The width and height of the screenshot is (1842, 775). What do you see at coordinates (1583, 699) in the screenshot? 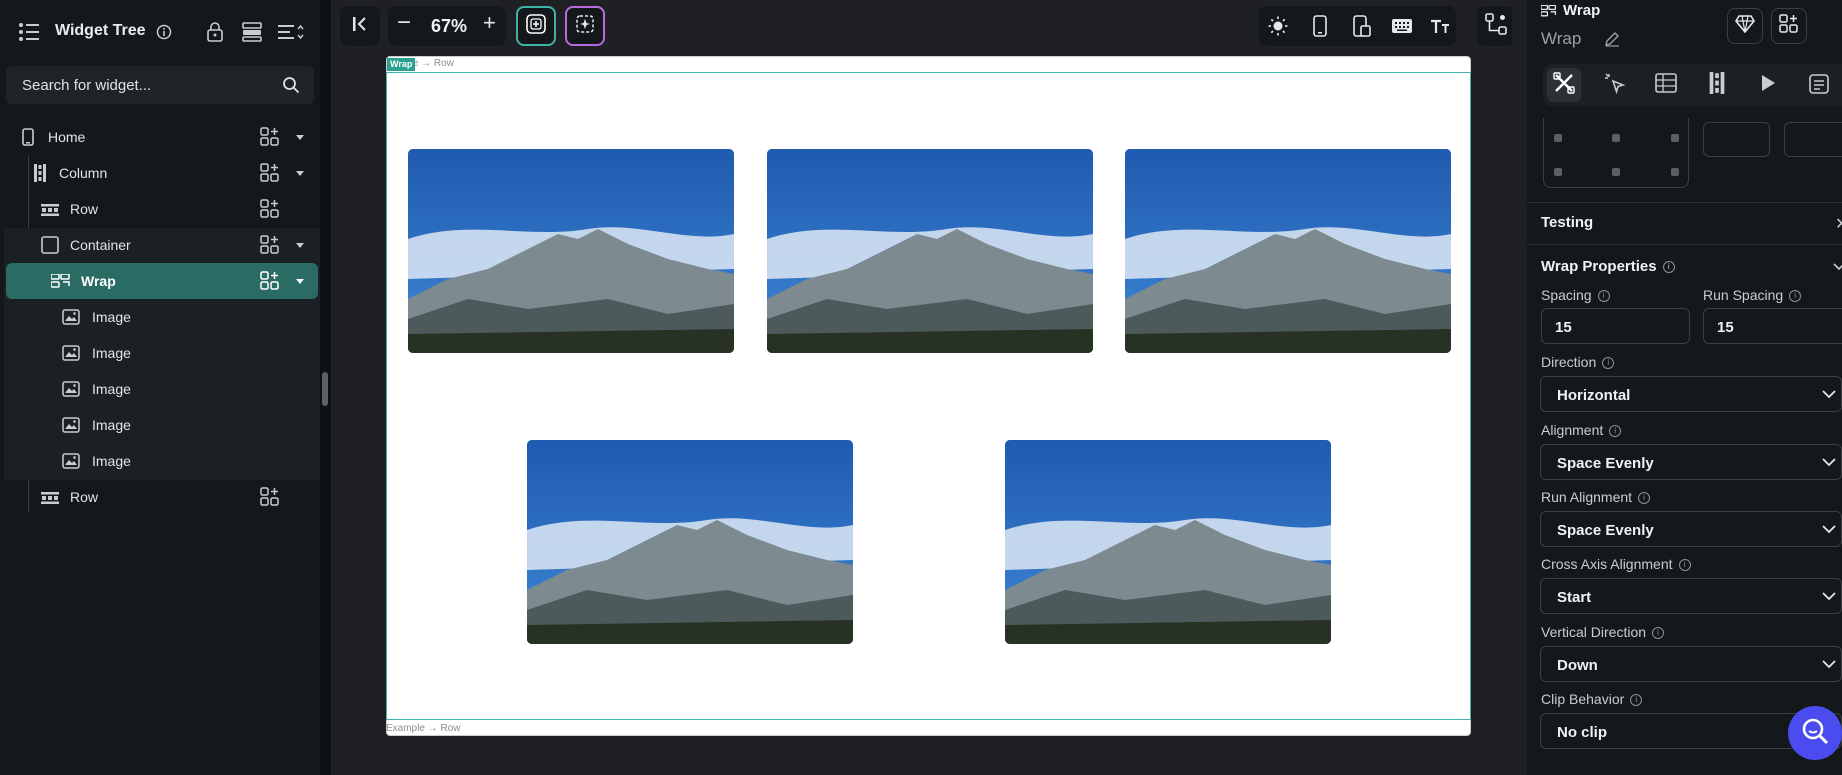
I see `clip-behavior-label: Clip Behavior` at bounding box center [1583, 699].